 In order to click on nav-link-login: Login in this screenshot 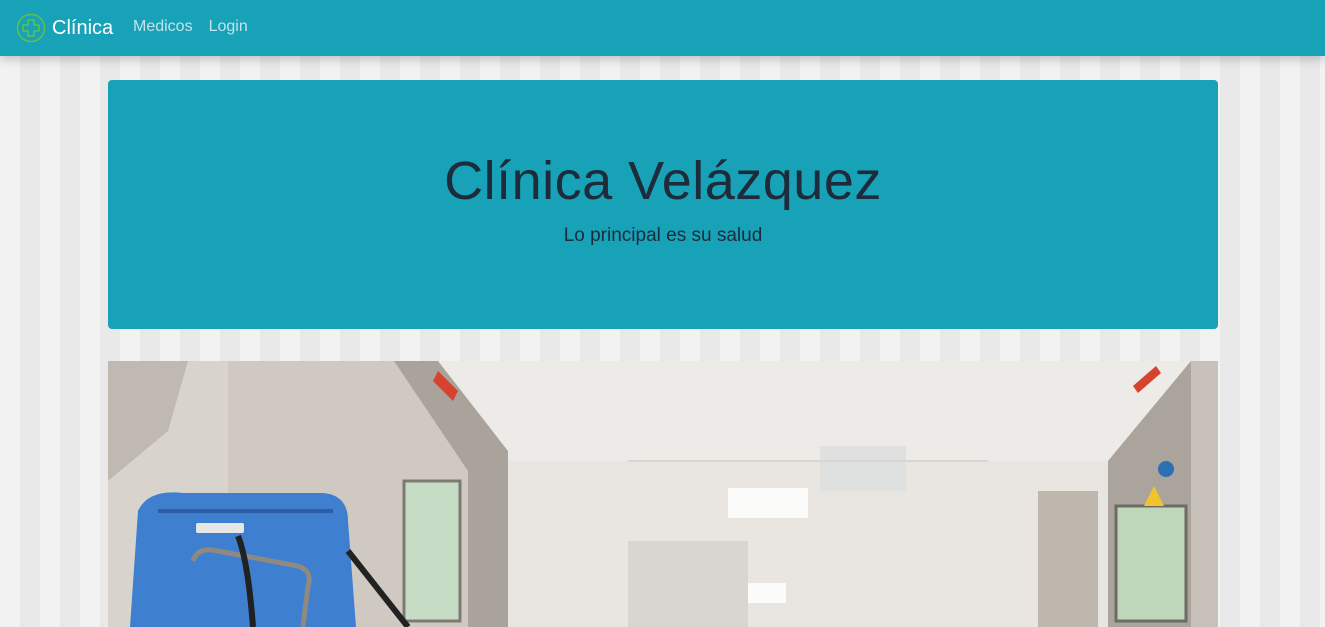, I will do `click(228, 27)`.